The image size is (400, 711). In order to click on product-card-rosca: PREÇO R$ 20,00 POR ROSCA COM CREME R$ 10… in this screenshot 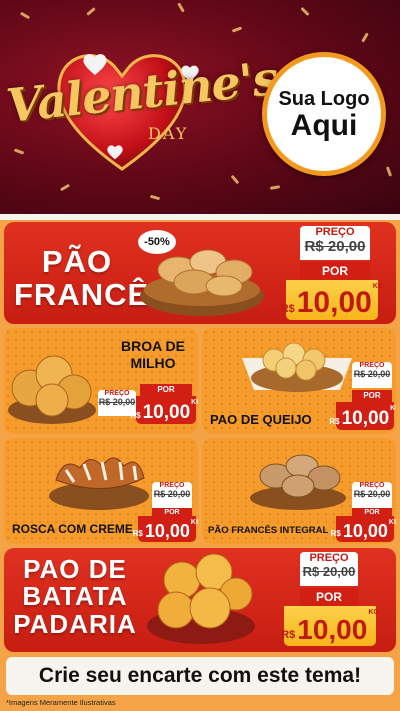, I will do `click(101, 491)`.